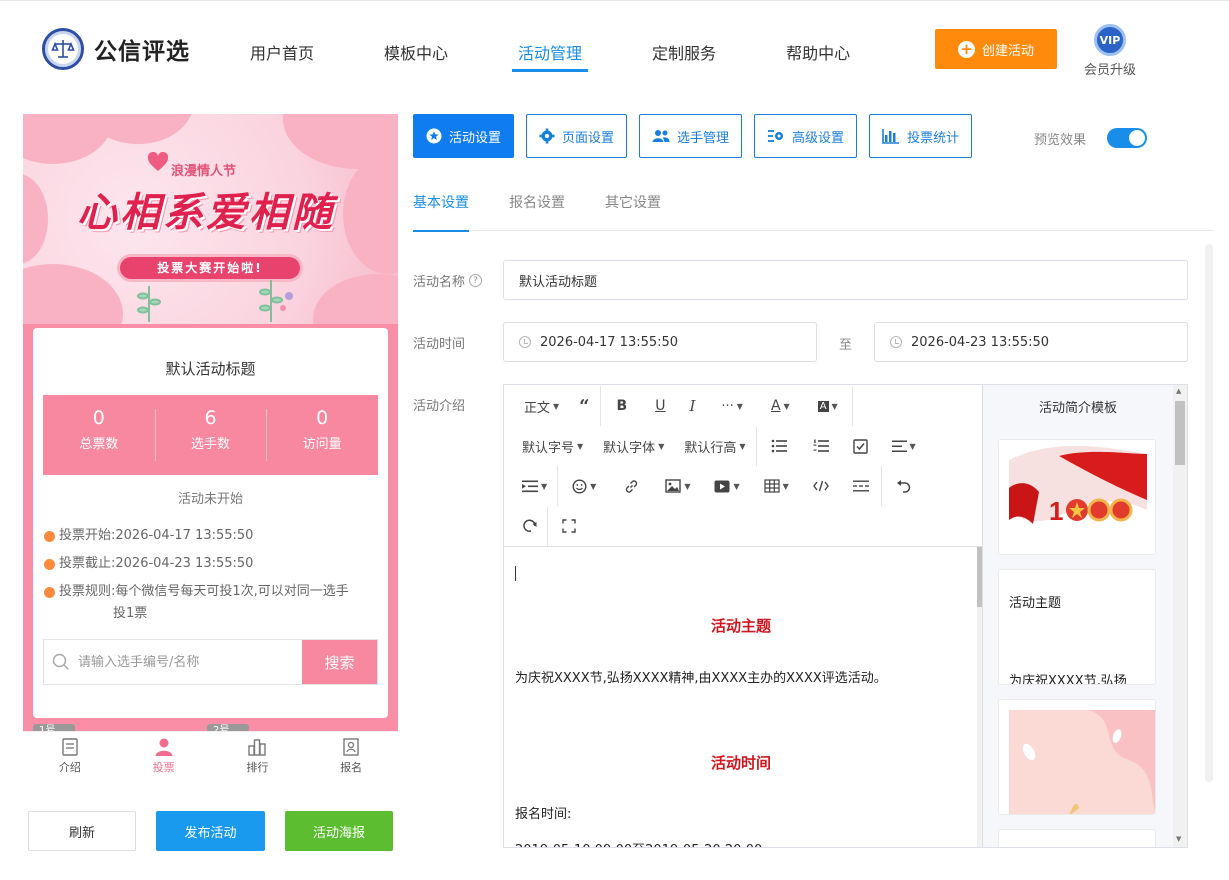  I want to click on refresh-button: 刷新, so click(82, 831).